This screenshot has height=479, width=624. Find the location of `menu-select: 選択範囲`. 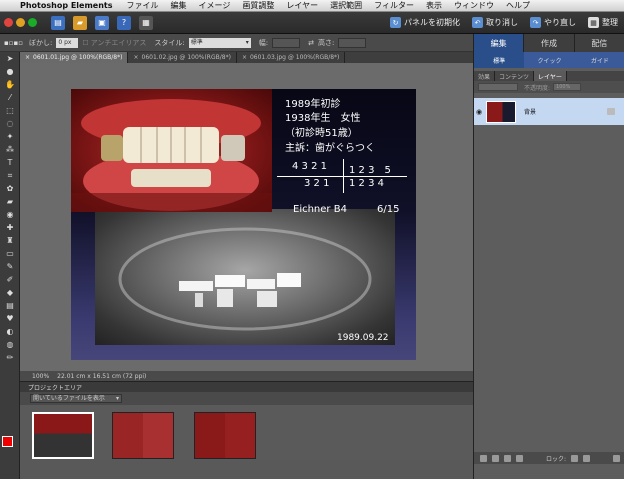

menu-select: 選択範囲 is located at coordinates (346, 5).